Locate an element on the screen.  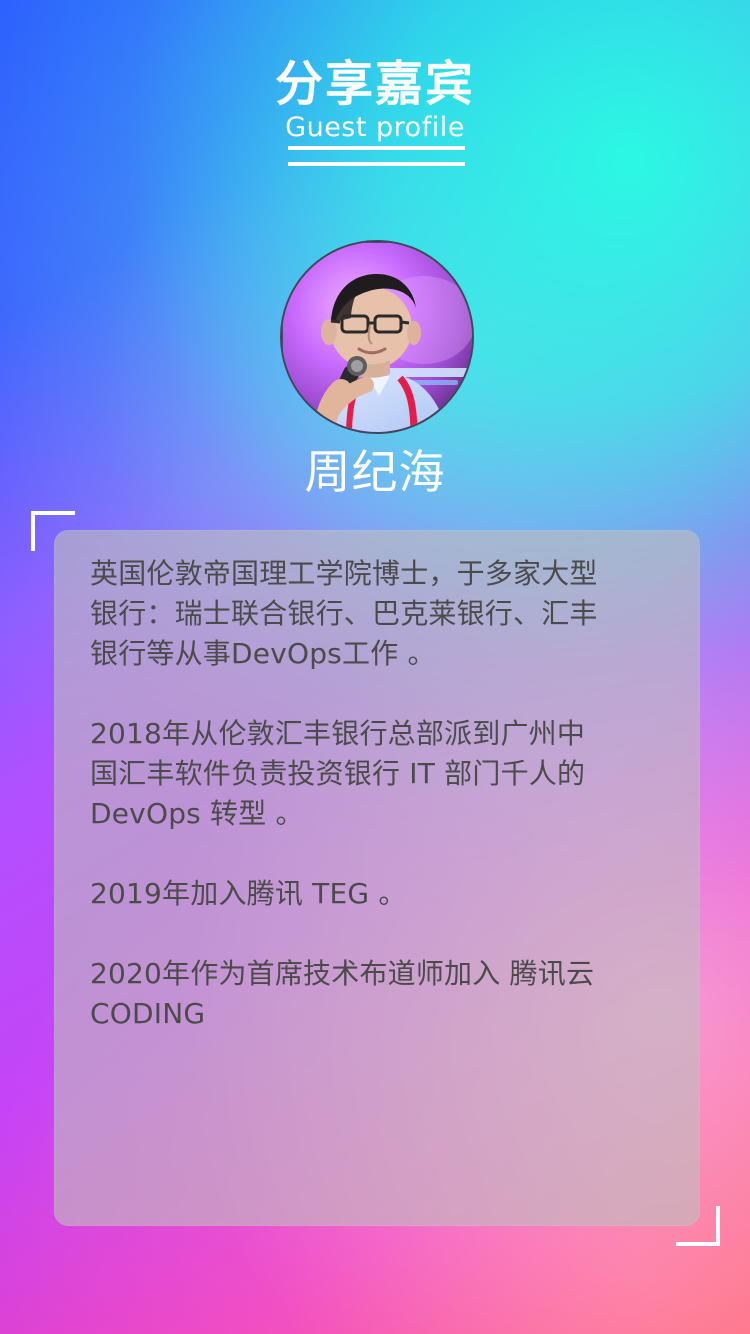
page-title-english: Guest profile is located at coordinates (375, 127).